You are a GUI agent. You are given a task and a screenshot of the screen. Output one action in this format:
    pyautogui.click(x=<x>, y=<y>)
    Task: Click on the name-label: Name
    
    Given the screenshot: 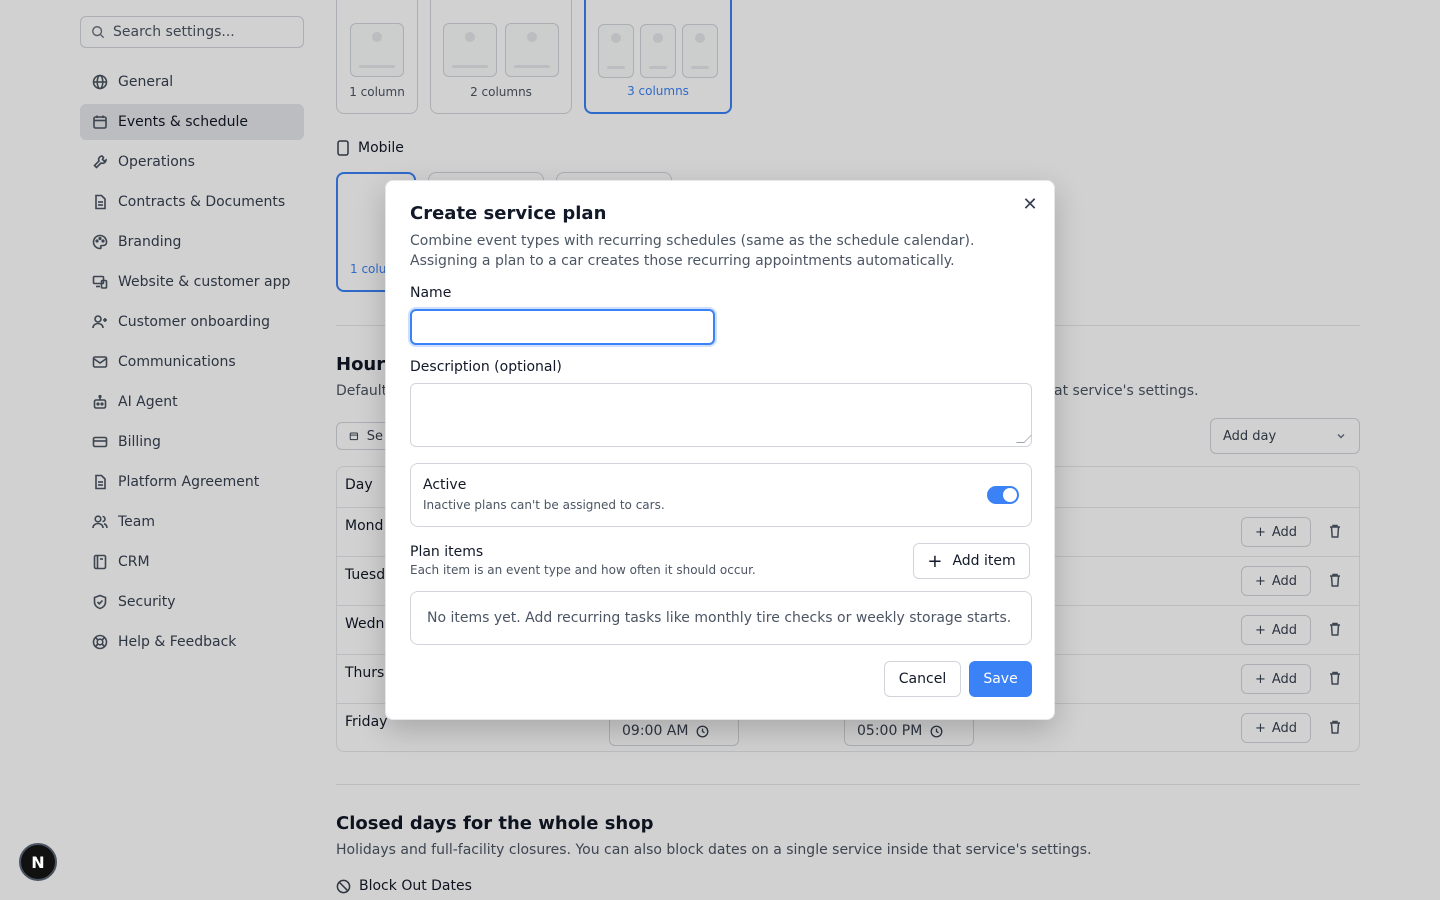 What is the action you would take?
    pyautogui.click(x=431, y=293)
    